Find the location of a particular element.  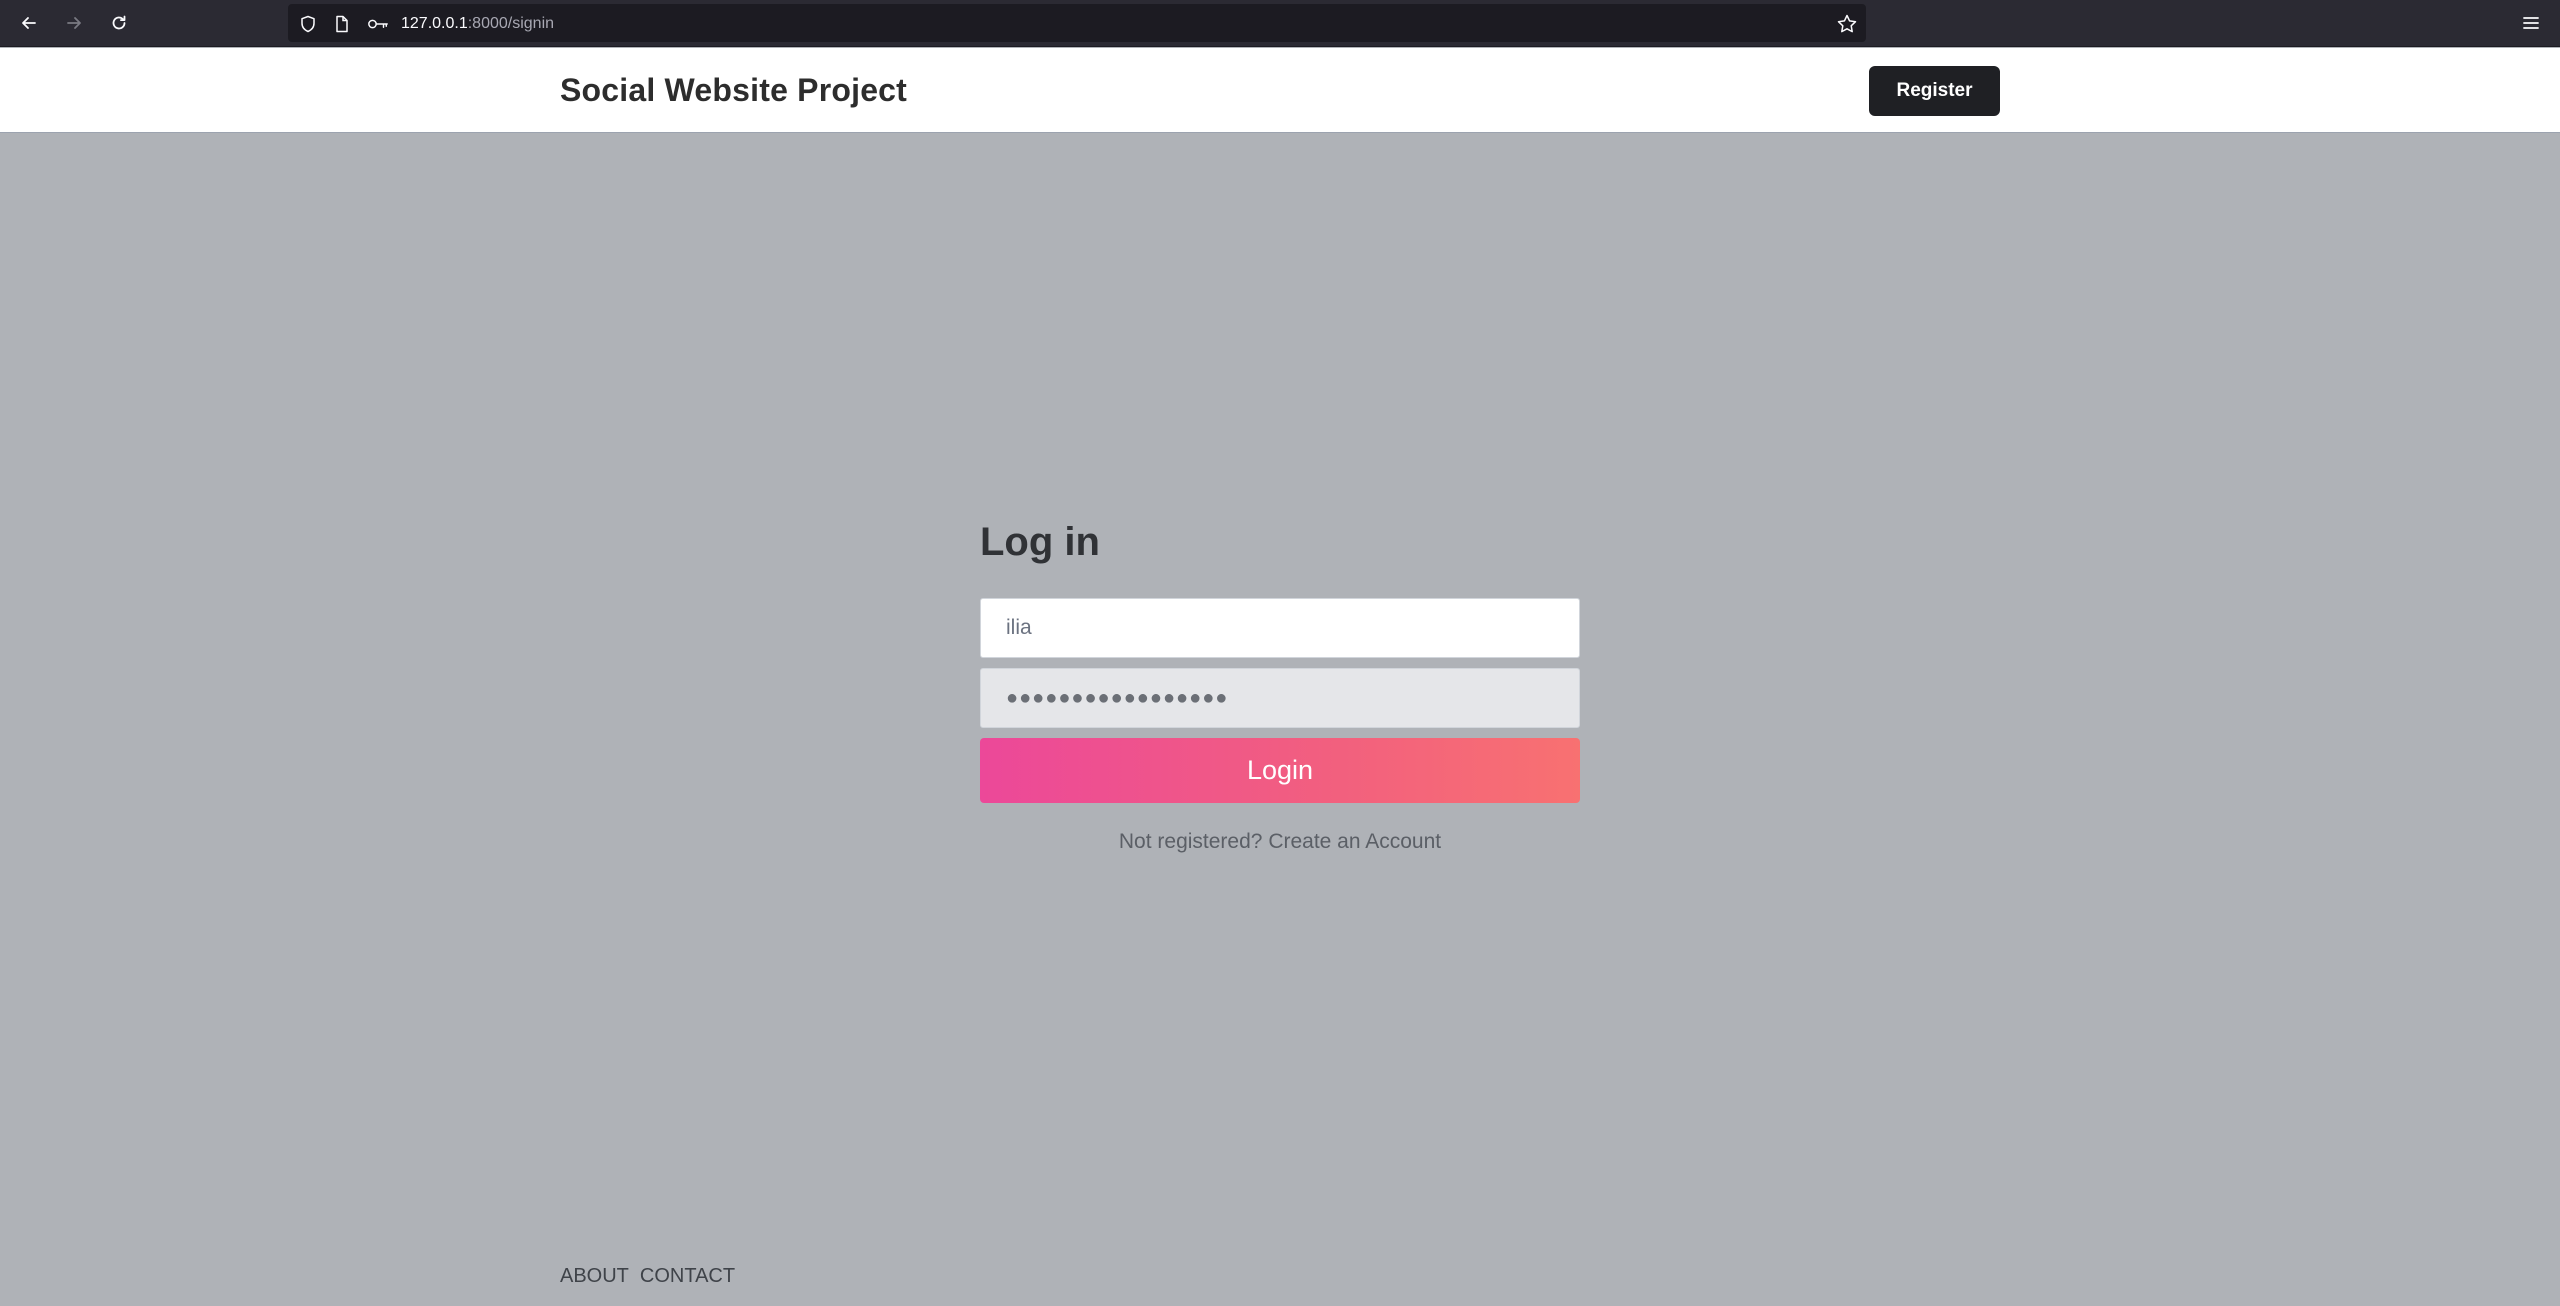

username-input is located at coordinates (1280, 628).